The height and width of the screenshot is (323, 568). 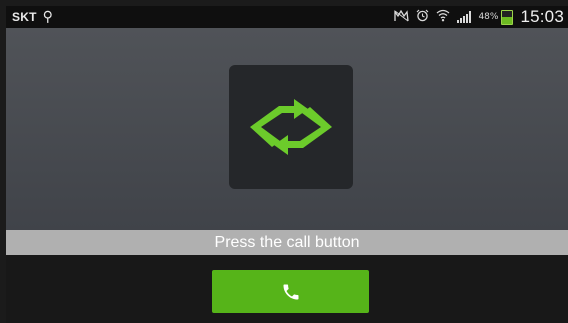 What do you see at coordinates (402, 17) in the screenshot?
I see `silent-mode-icon` at bounding box center [402, 17].